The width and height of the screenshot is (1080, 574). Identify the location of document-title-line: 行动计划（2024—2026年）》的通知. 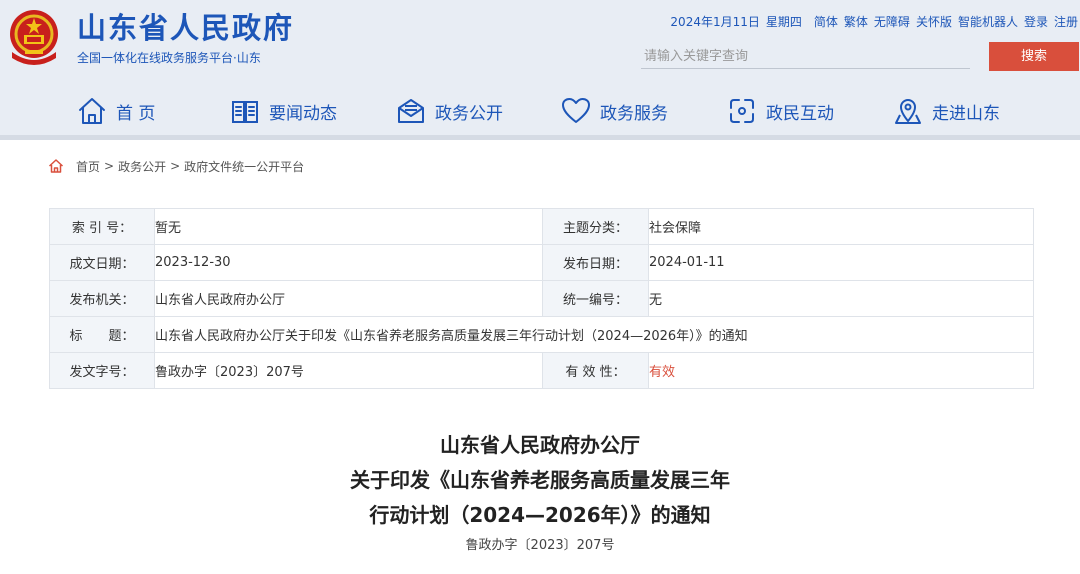
(540, 515).